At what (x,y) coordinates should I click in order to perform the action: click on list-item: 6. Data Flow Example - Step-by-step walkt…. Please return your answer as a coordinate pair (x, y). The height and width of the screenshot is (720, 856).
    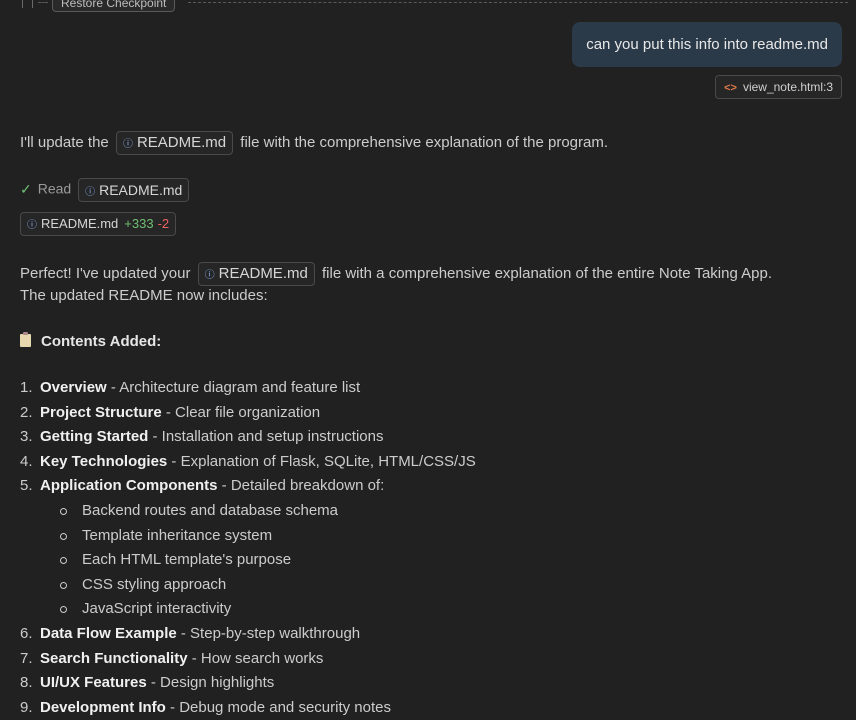
    Looking at the image, I should click on (430, 634).